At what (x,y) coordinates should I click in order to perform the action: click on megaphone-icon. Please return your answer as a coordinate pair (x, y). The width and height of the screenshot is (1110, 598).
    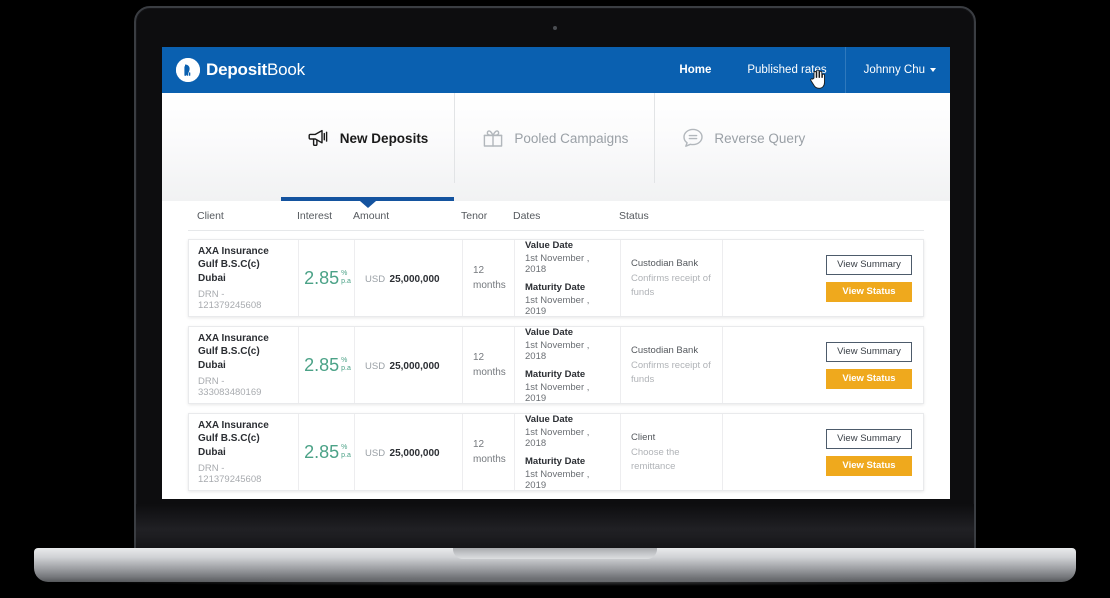
    Looking at the image, I should click on (319, 138).